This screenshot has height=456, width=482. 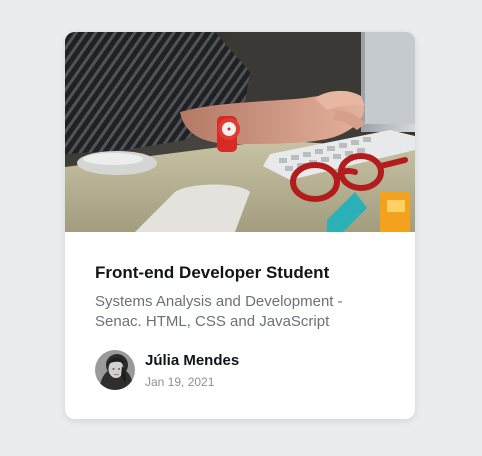 I want to click on author-name: Júlia Mendes, so click(x=192, y=360).